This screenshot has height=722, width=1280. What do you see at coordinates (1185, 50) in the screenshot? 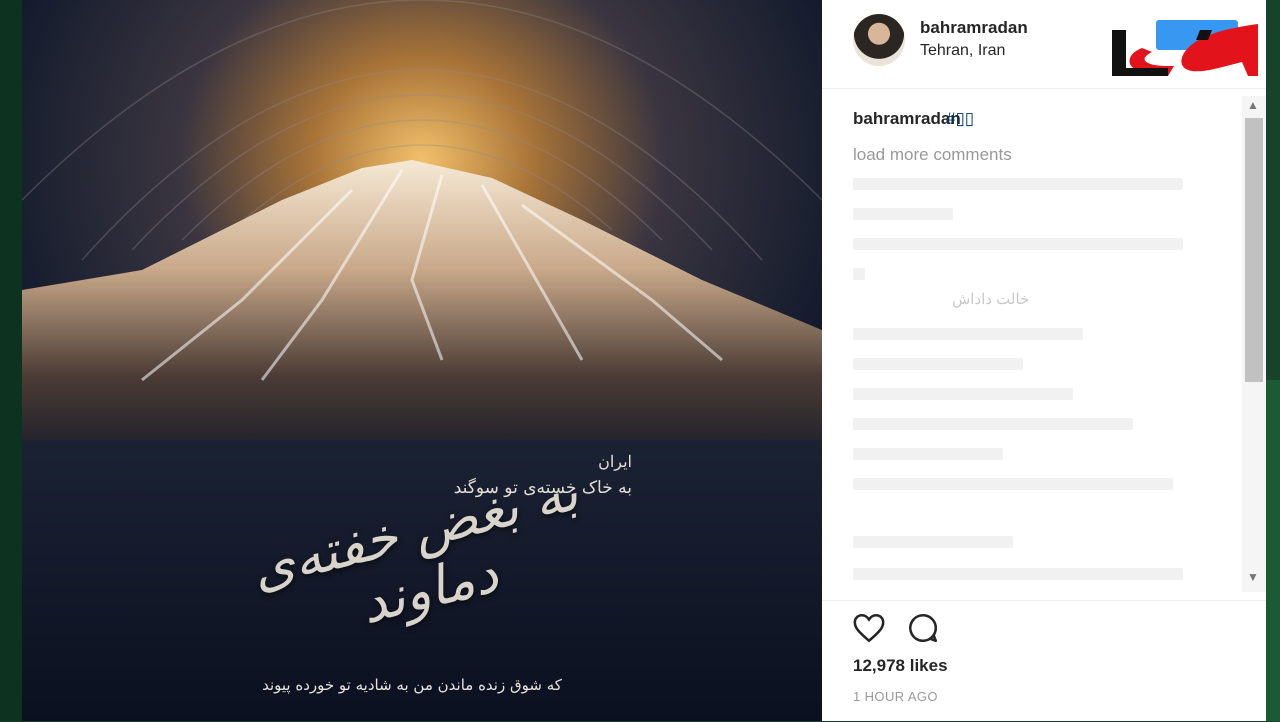
I see `logo-watermark` at bounding box center [1185, 50].